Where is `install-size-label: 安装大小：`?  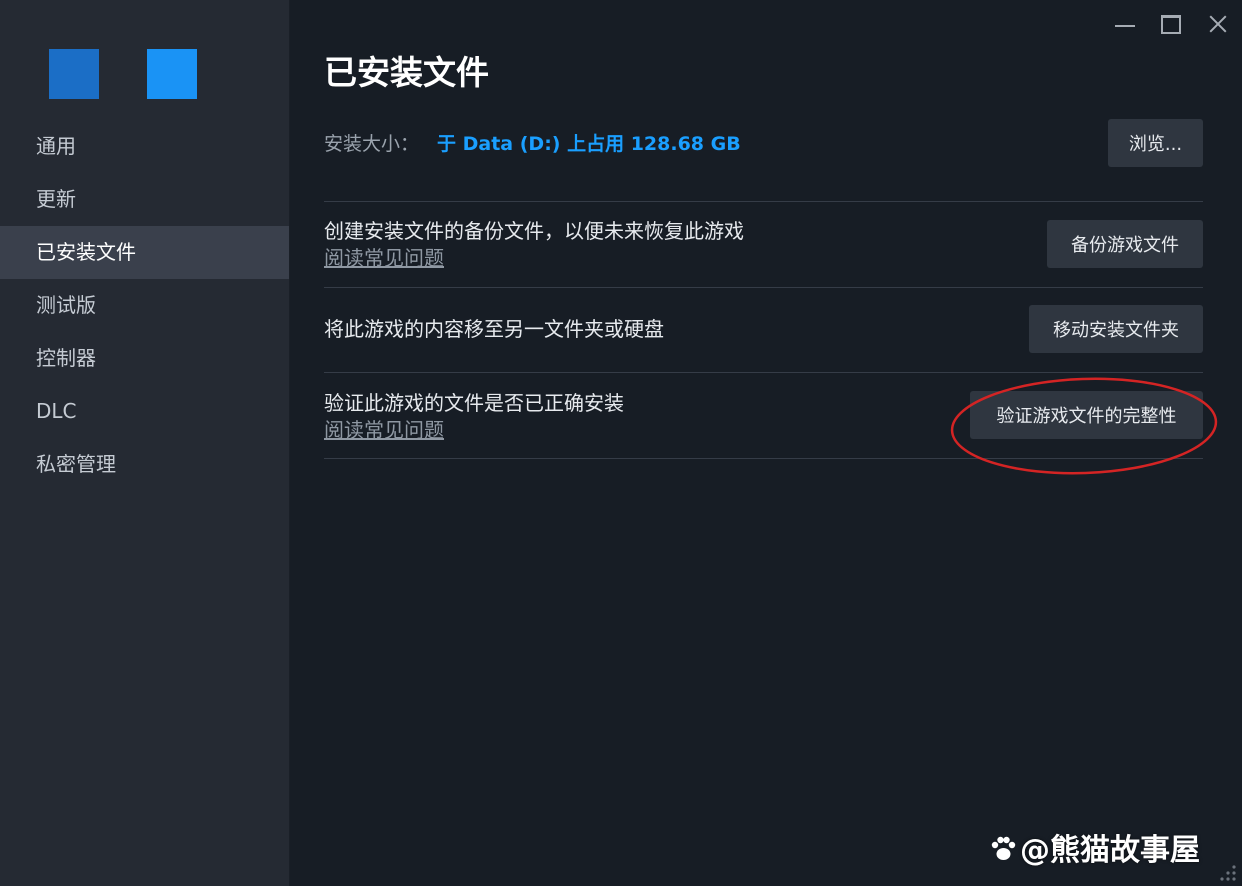
install-size-label: 安装大小： is located at coordinates (372, 144).